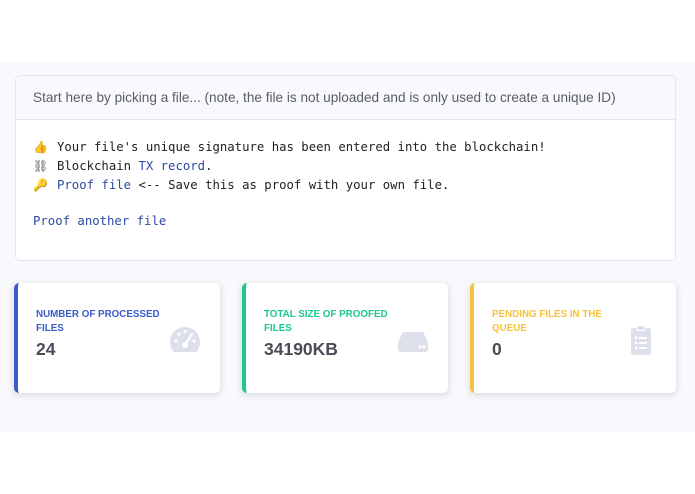 The height and width of the screenshot is (494, 695). I want to click on stat-label: Number of processed files, so click(98, 321).